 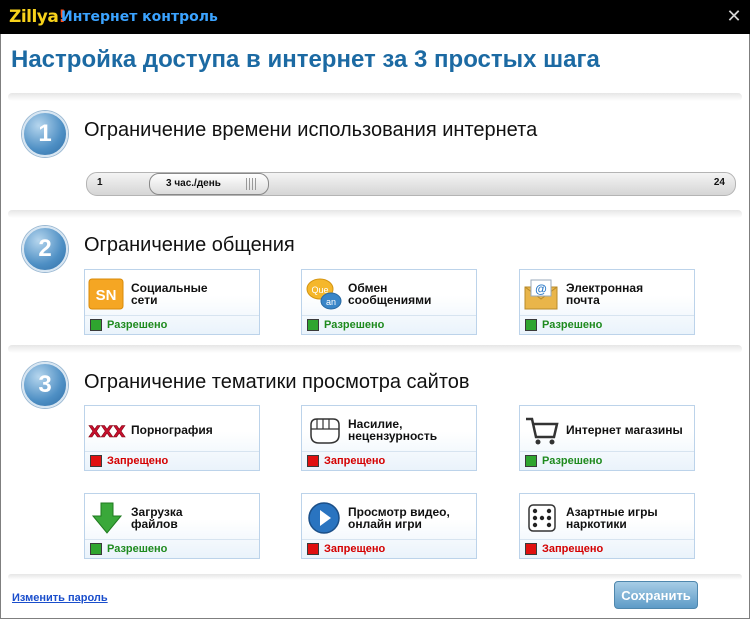 I want to click on svg-text: XXX, so click(x=107, y=431).